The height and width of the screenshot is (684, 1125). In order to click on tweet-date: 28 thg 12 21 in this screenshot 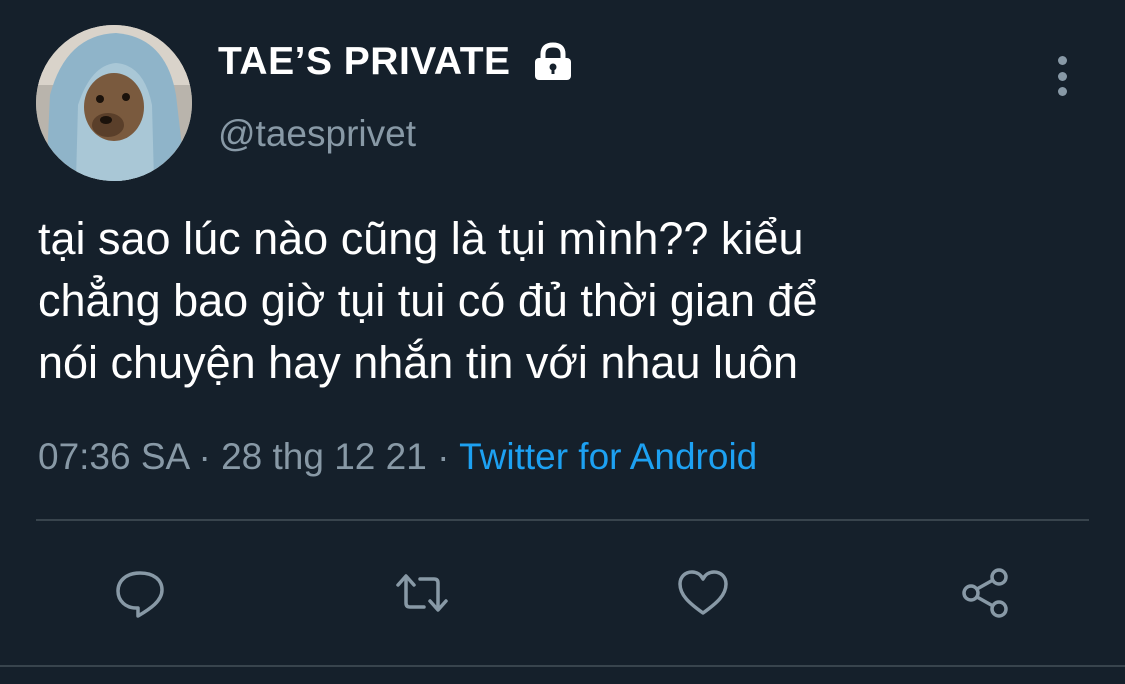, I will do `click(324, 456)`.